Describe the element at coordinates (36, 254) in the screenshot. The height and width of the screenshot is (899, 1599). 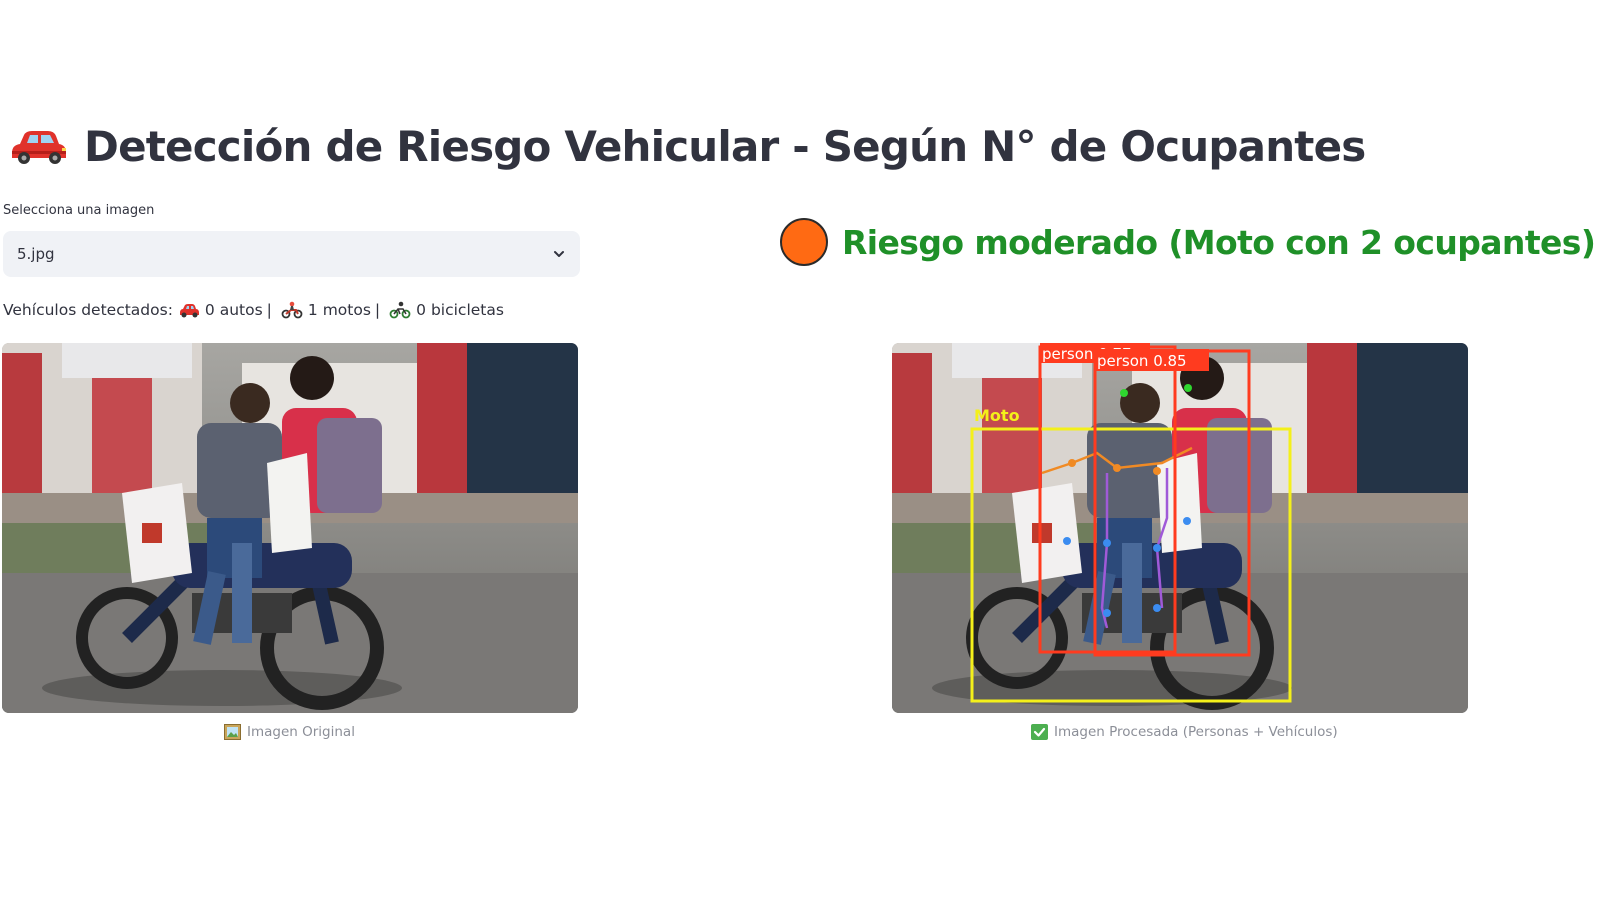
I see `select-value: 5.jpg` at that location.